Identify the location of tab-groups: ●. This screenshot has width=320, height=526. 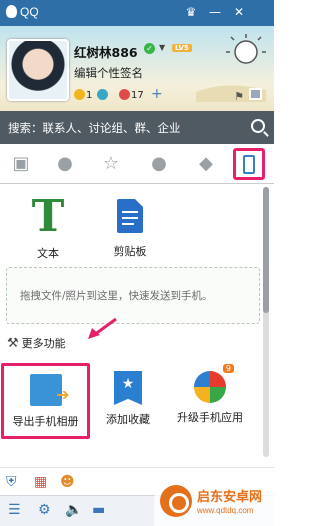
(159, 163).